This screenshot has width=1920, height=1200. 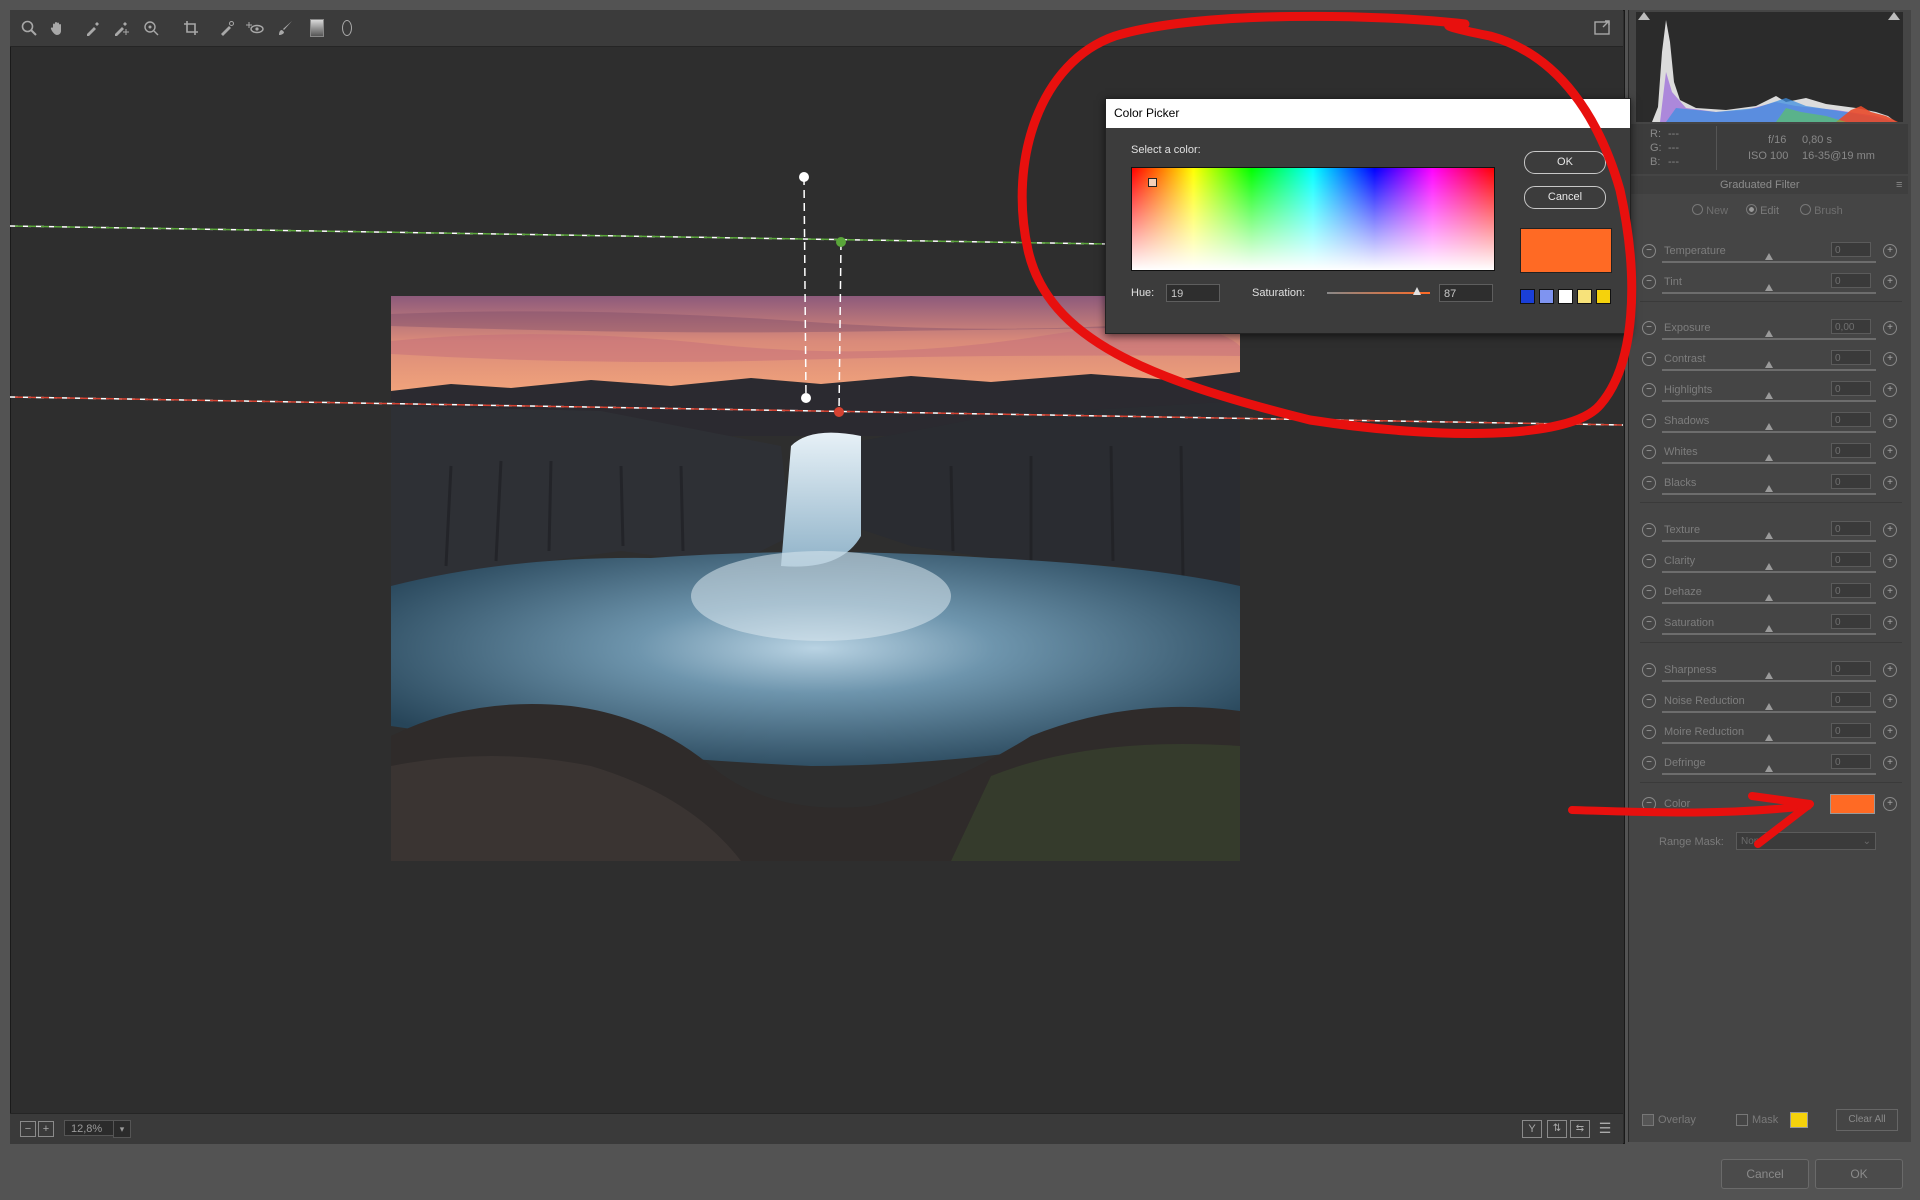 What do you see at coordinates (1781, 820) in the screenshot?
I see `annotation-arrow-head` at bounding box center [1781, 820].